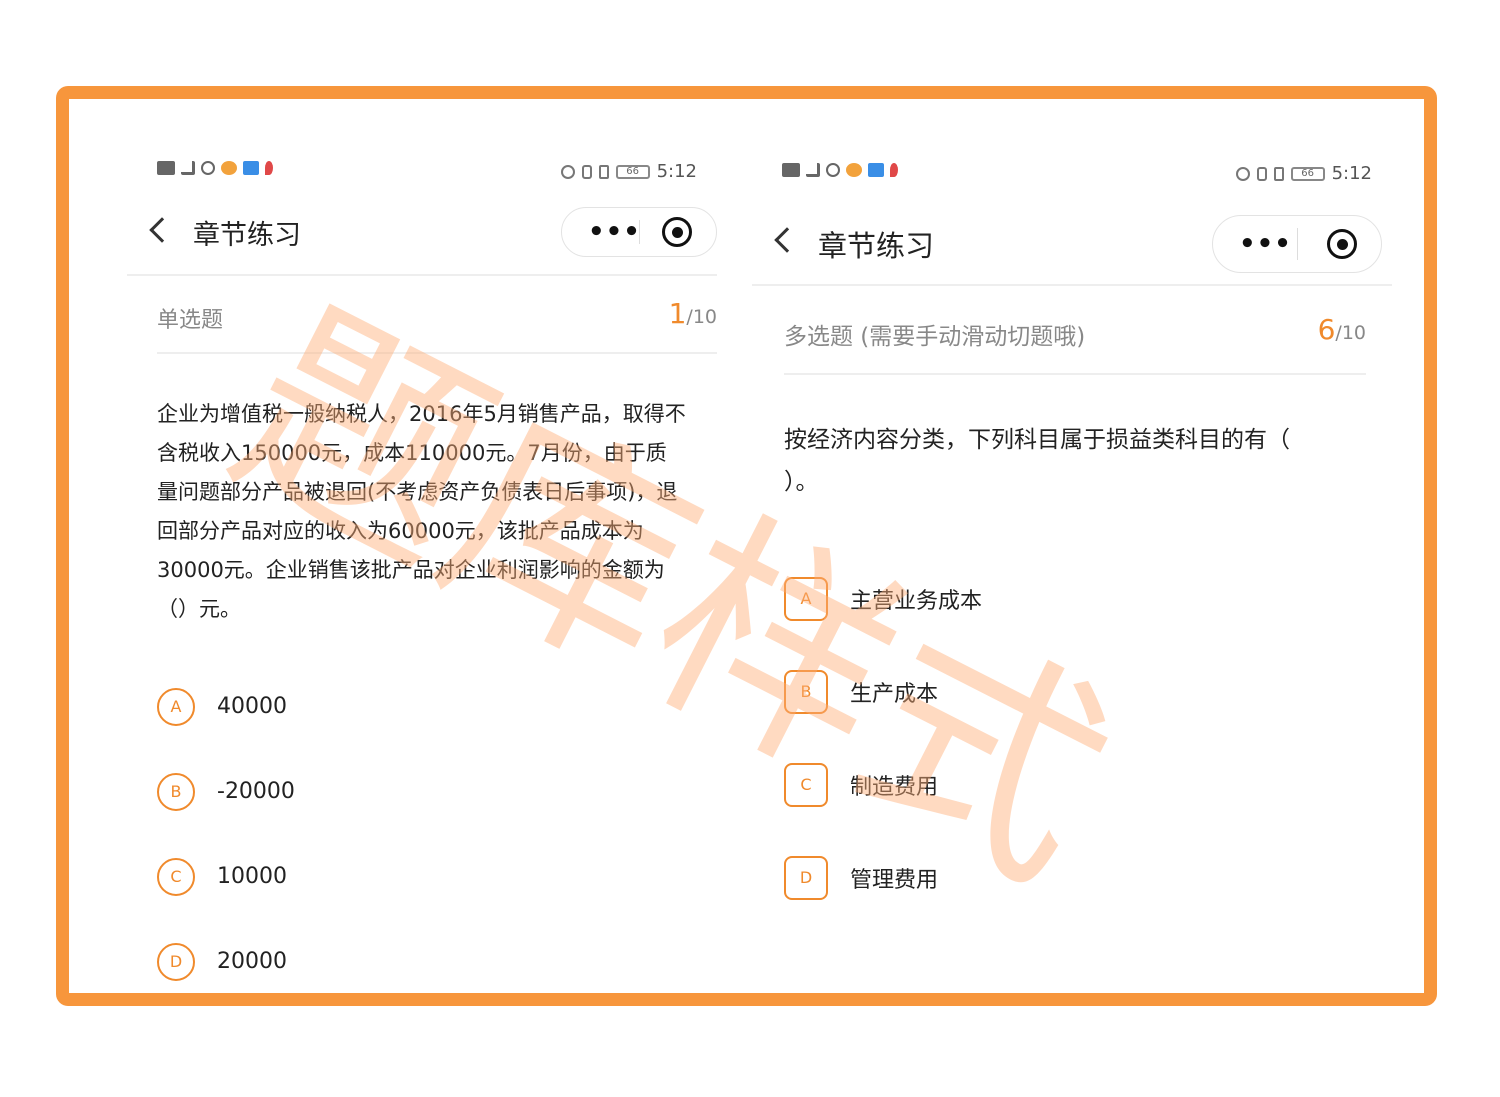 Image resolution: width=1500 pixels, height=1097 pixels. What do you see at coordinates (1044, 598) in the screenshot?
I see `option-a: A 主营业务成本` at bounding box center [1044, 598].